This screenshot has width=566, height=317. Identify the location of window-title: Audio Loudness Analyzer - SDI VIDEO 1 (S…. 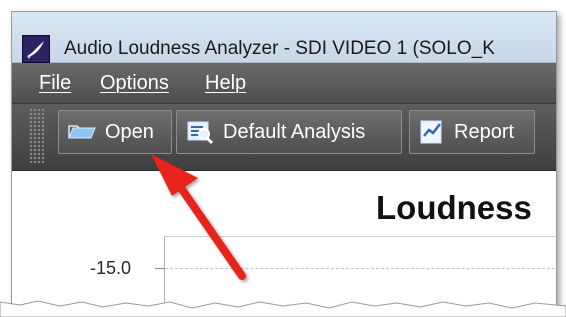
(279, 48).